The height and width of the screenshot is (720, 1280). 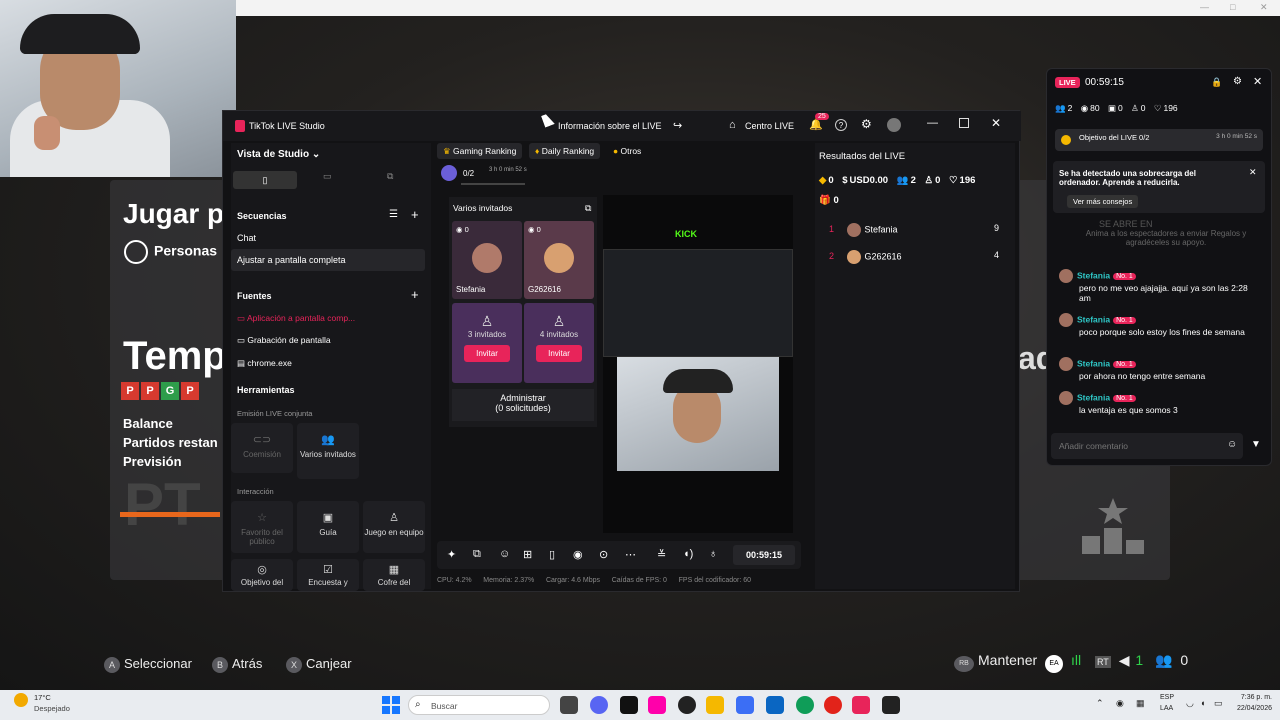 I want to click on balance-label: Balance, so click(x=148, y=423).